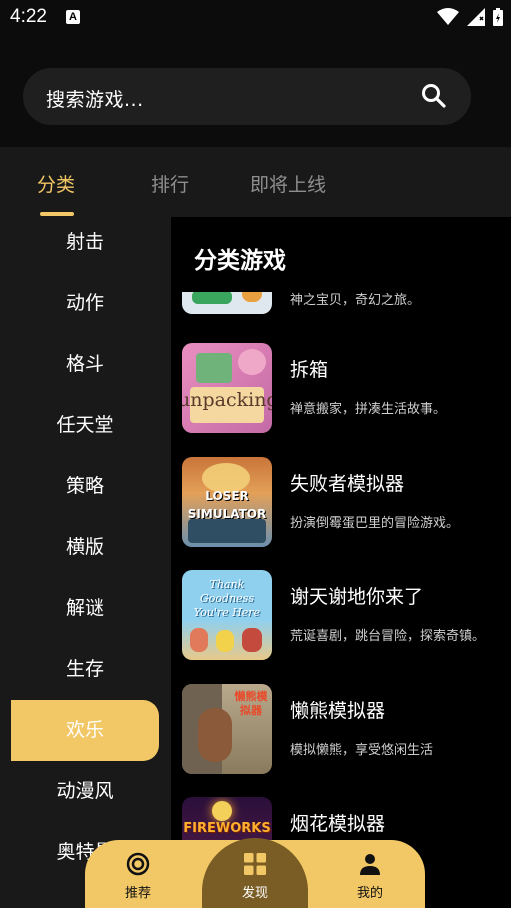 This screenshot has width=511, height=908. What do you see at coordinates (227, 400) in the screenshot?
I see `thumbnail-text: unpacking` at bounding box center [227, 400].